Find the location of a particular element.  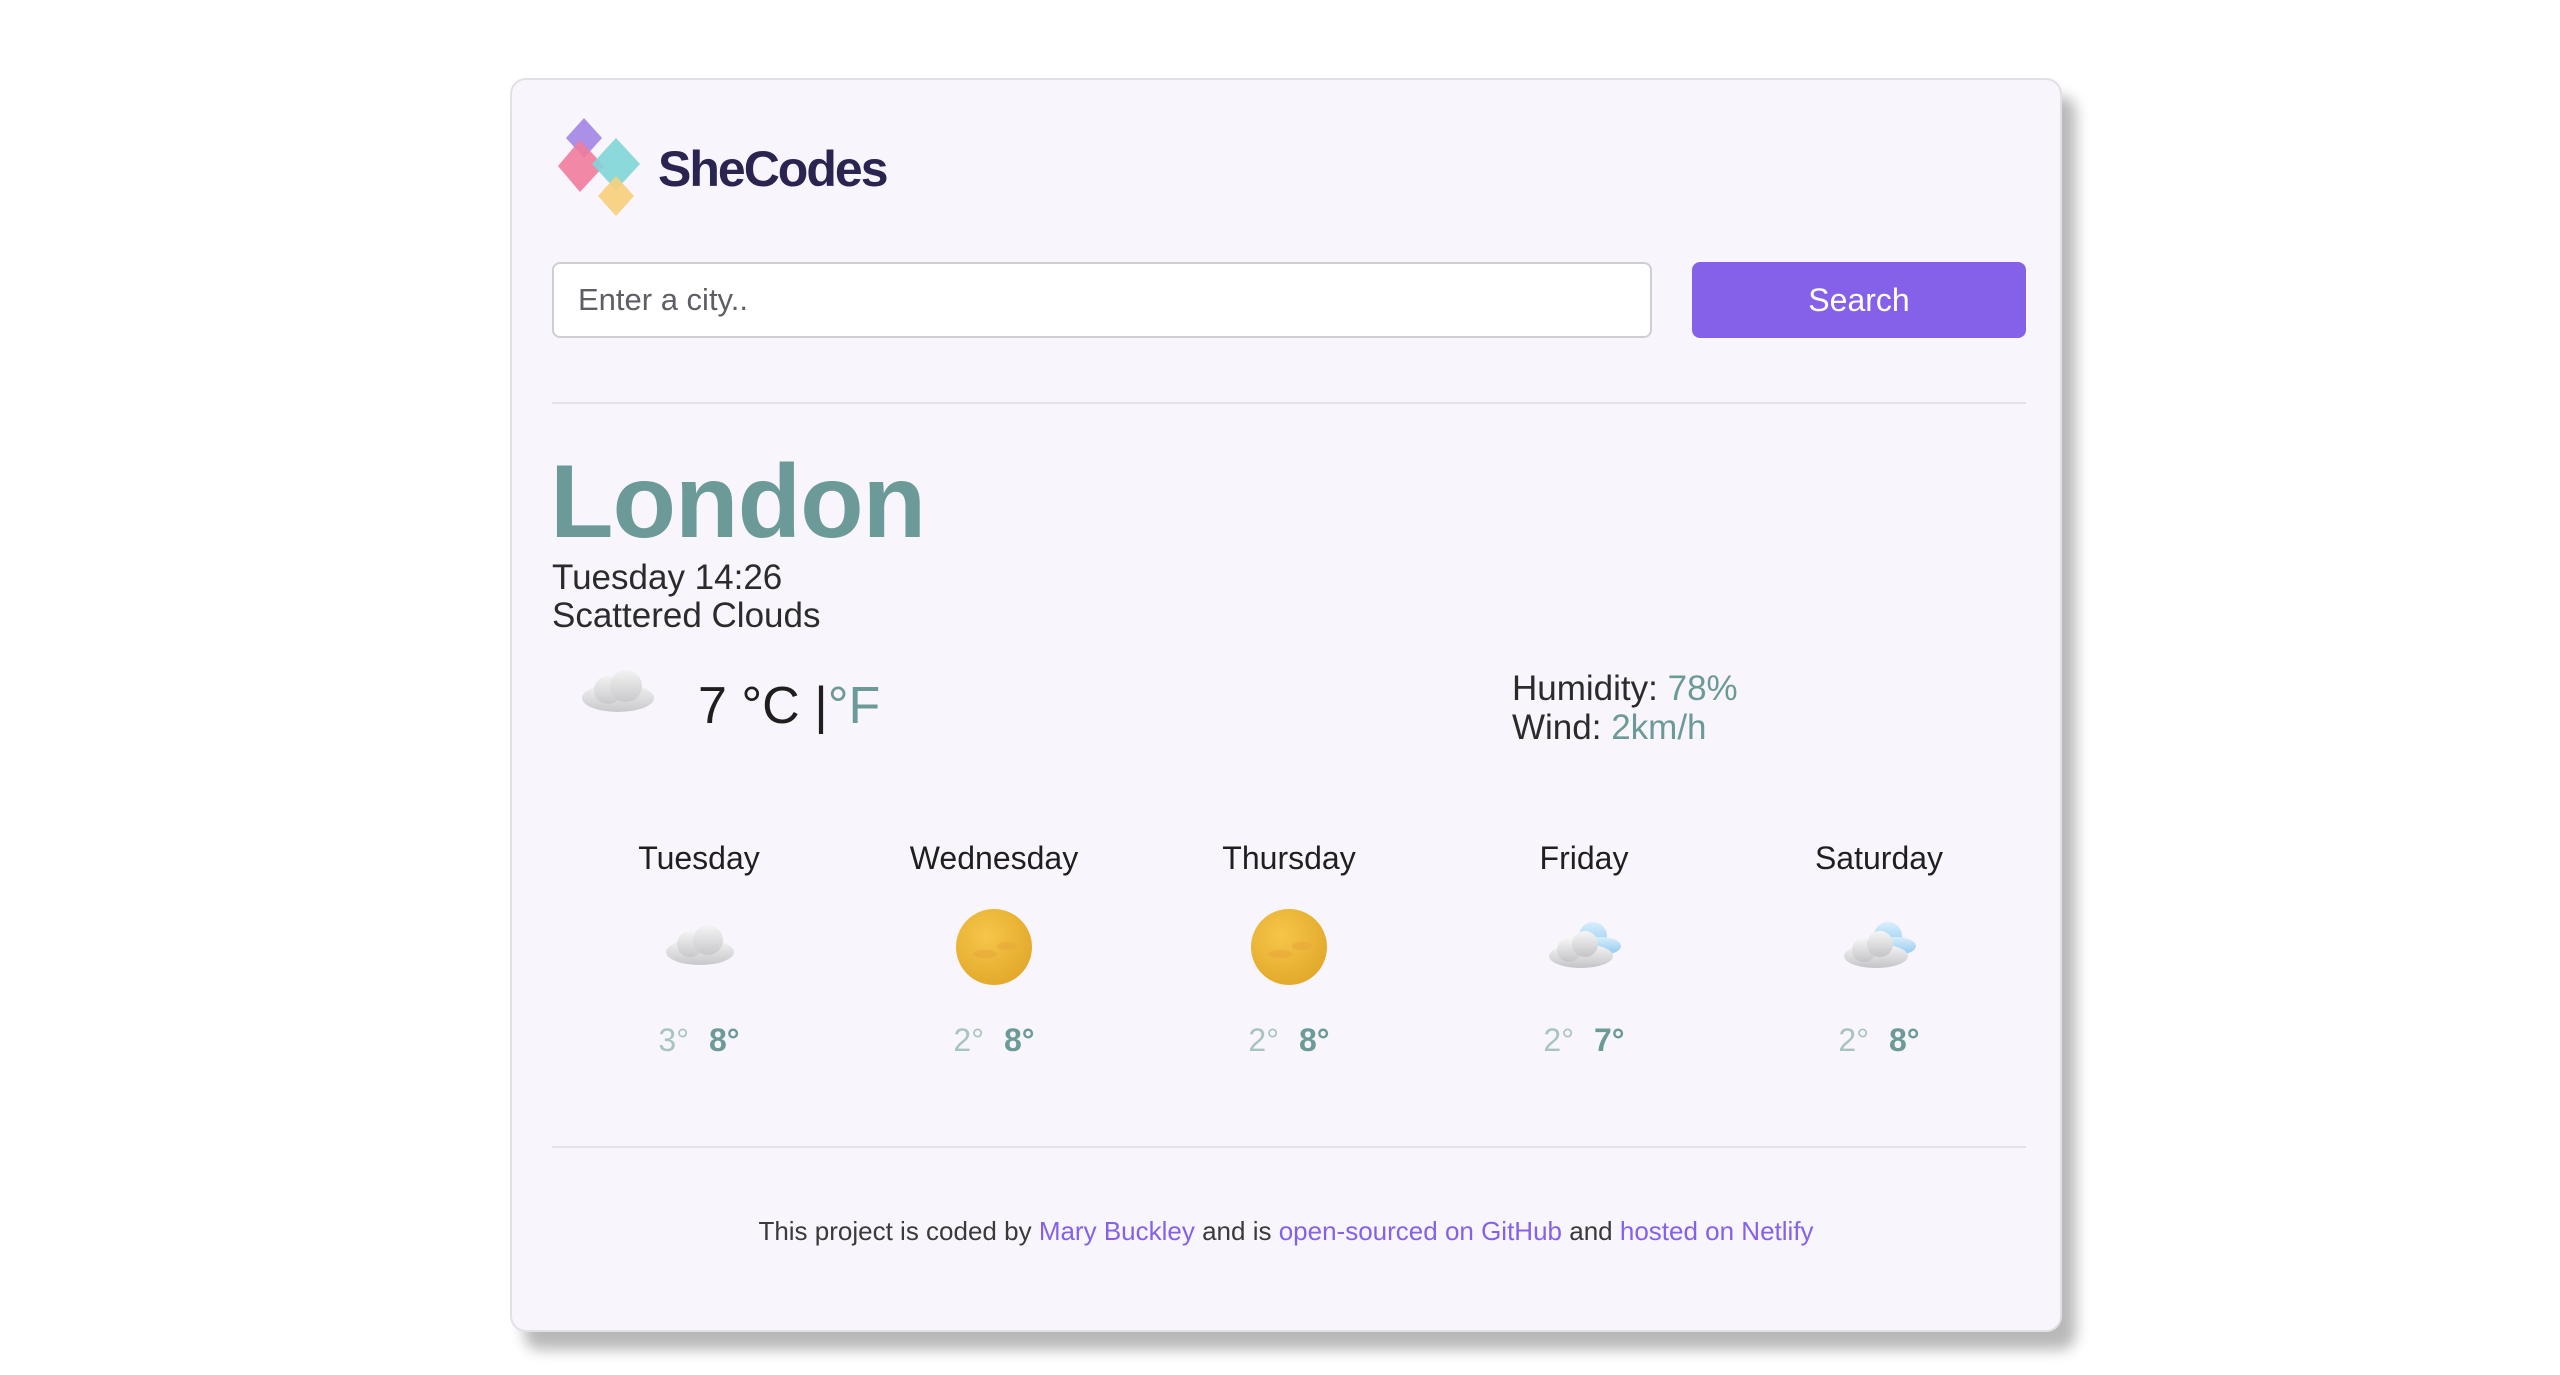

search-button: Search is located at coordinates (1859, 300).